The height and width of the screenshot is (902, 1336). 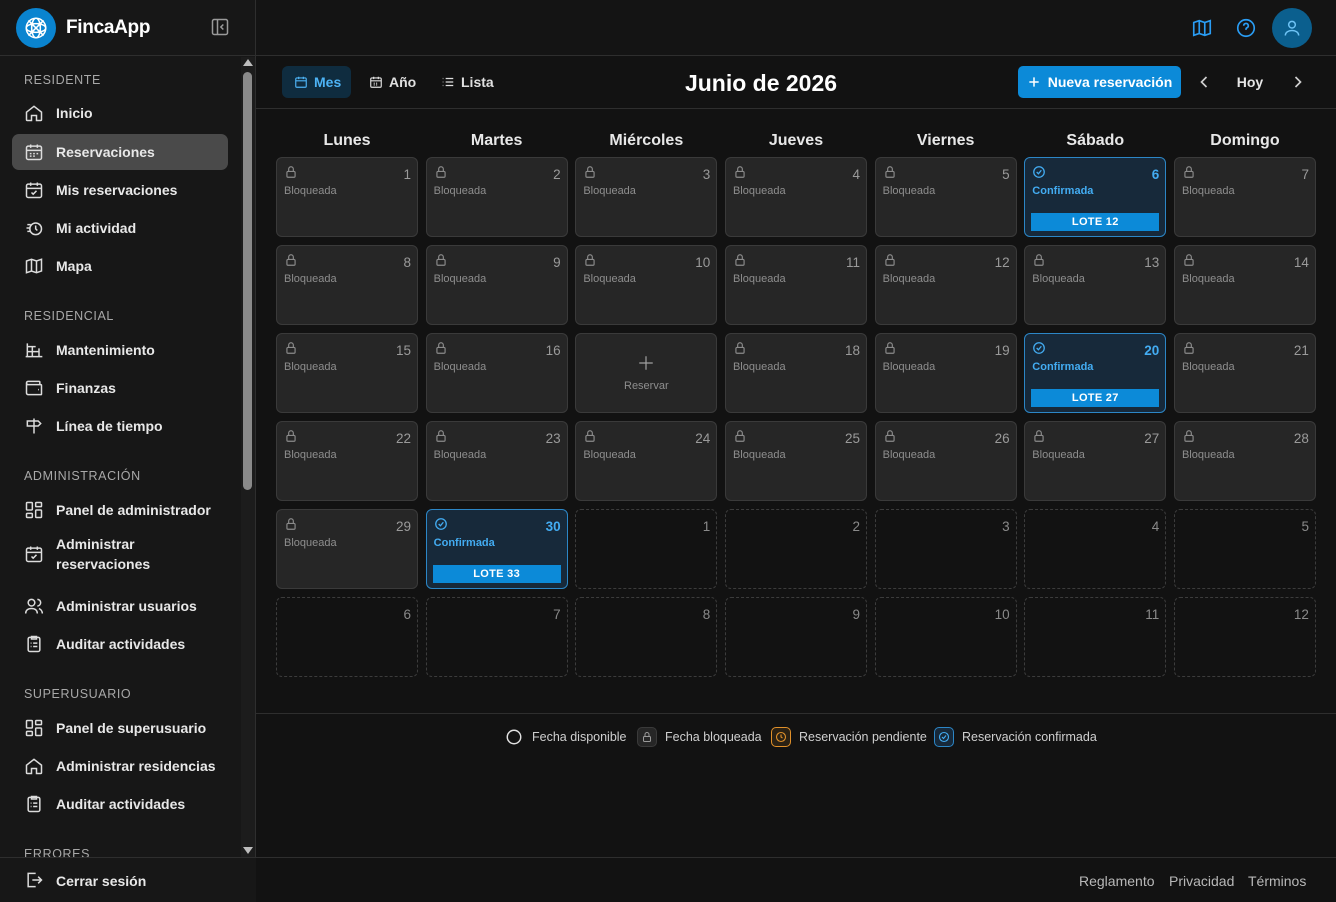 I want to click on calendar-day-cell: Bloqueada 24, so click(x=646, y=461).